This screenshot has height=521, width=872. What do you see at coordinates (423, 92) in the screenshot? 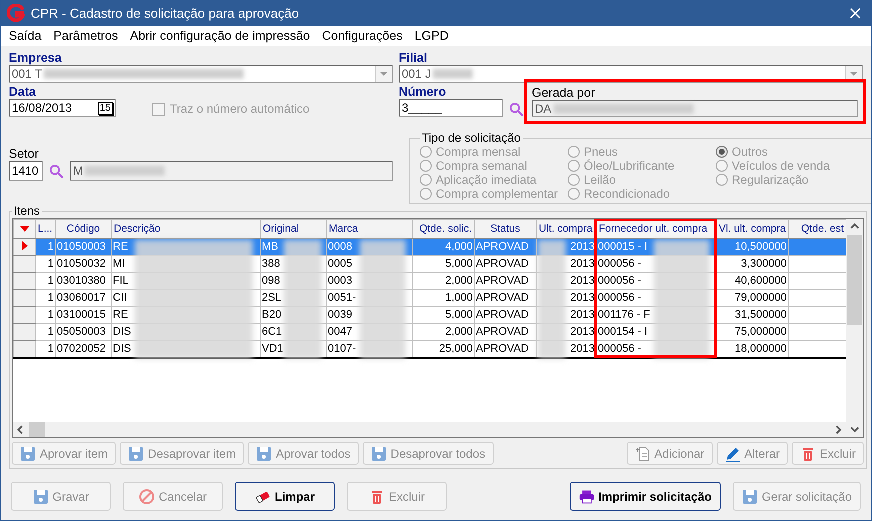
I see `field-label: Número` at bounding box center [423, 92].